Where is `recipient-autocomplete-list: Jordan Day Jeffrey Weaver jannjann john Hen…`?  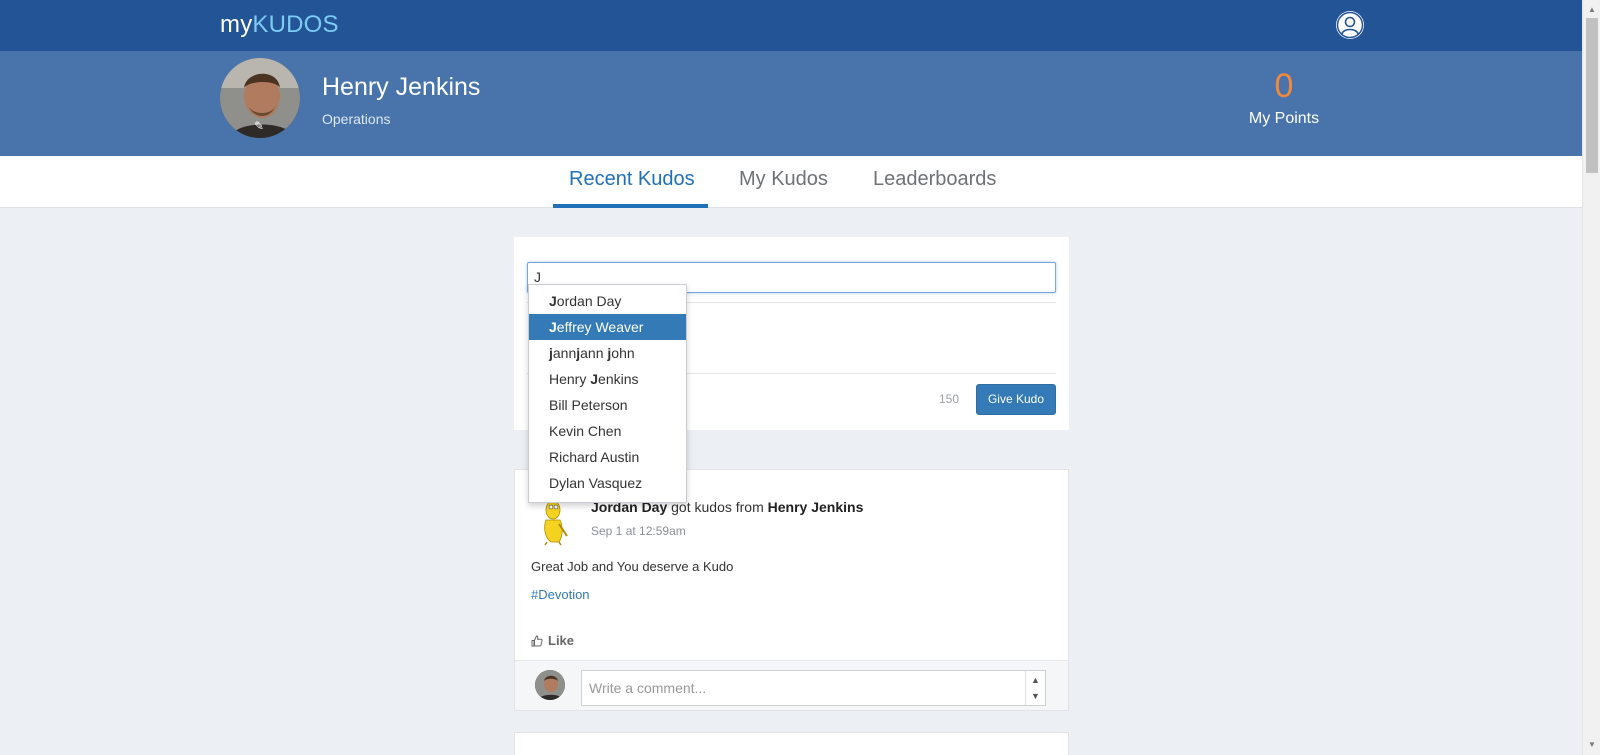 recipient-autocomplete-list: Jordan Day Jeffrey Weaver jannjann john Hen… is located at coordinates (607, 393).